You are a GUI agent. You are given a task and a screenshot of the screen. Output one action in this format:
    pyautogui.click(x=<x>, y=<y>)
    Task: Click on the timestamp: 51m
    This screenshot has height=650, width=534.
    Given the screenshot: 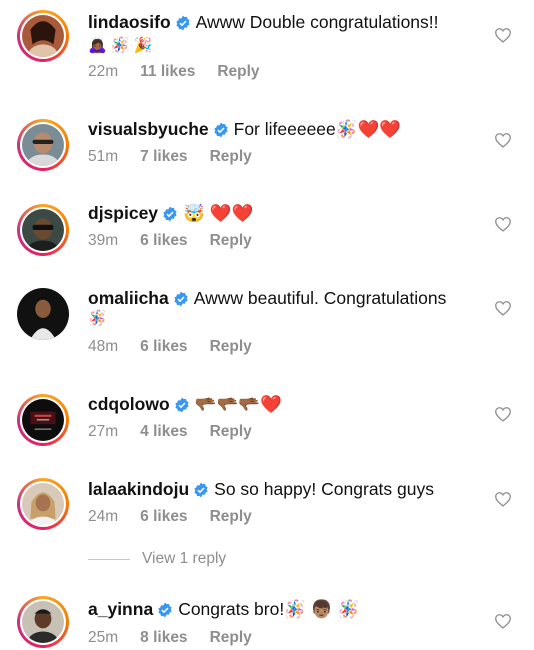 What is the action you would take?
    pyautogui.click(x=103, y=156)
    